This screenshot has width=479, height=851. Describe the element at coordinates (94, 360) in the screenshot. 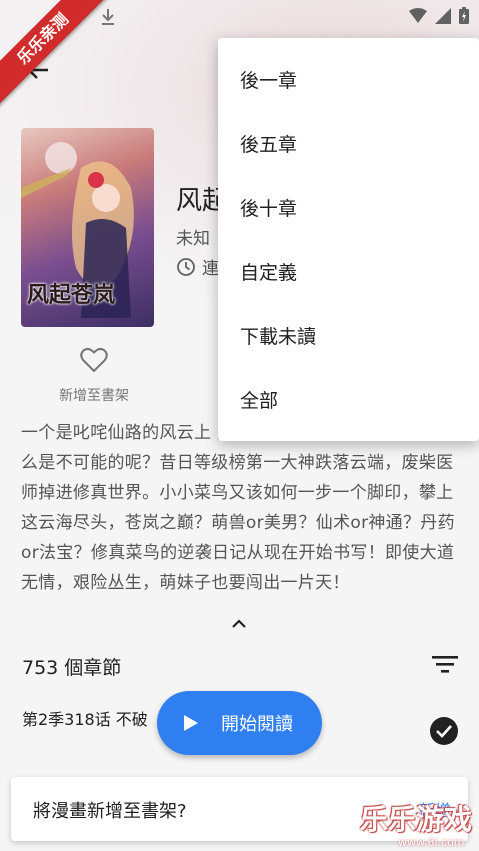

I see `heart-outline-icon` at that location.